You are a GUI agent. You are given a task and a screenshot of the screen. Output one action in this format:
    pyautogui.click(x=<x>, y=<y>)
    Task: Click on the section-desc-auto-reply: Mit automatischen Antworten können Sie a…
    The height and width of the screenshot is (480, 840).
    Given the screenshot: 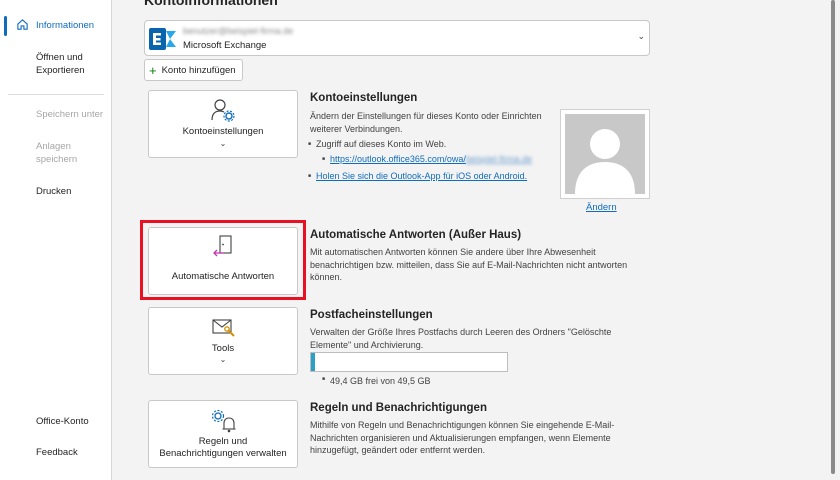 What is the action you would take?
    pyautogui.click(x=469, y=264)
    